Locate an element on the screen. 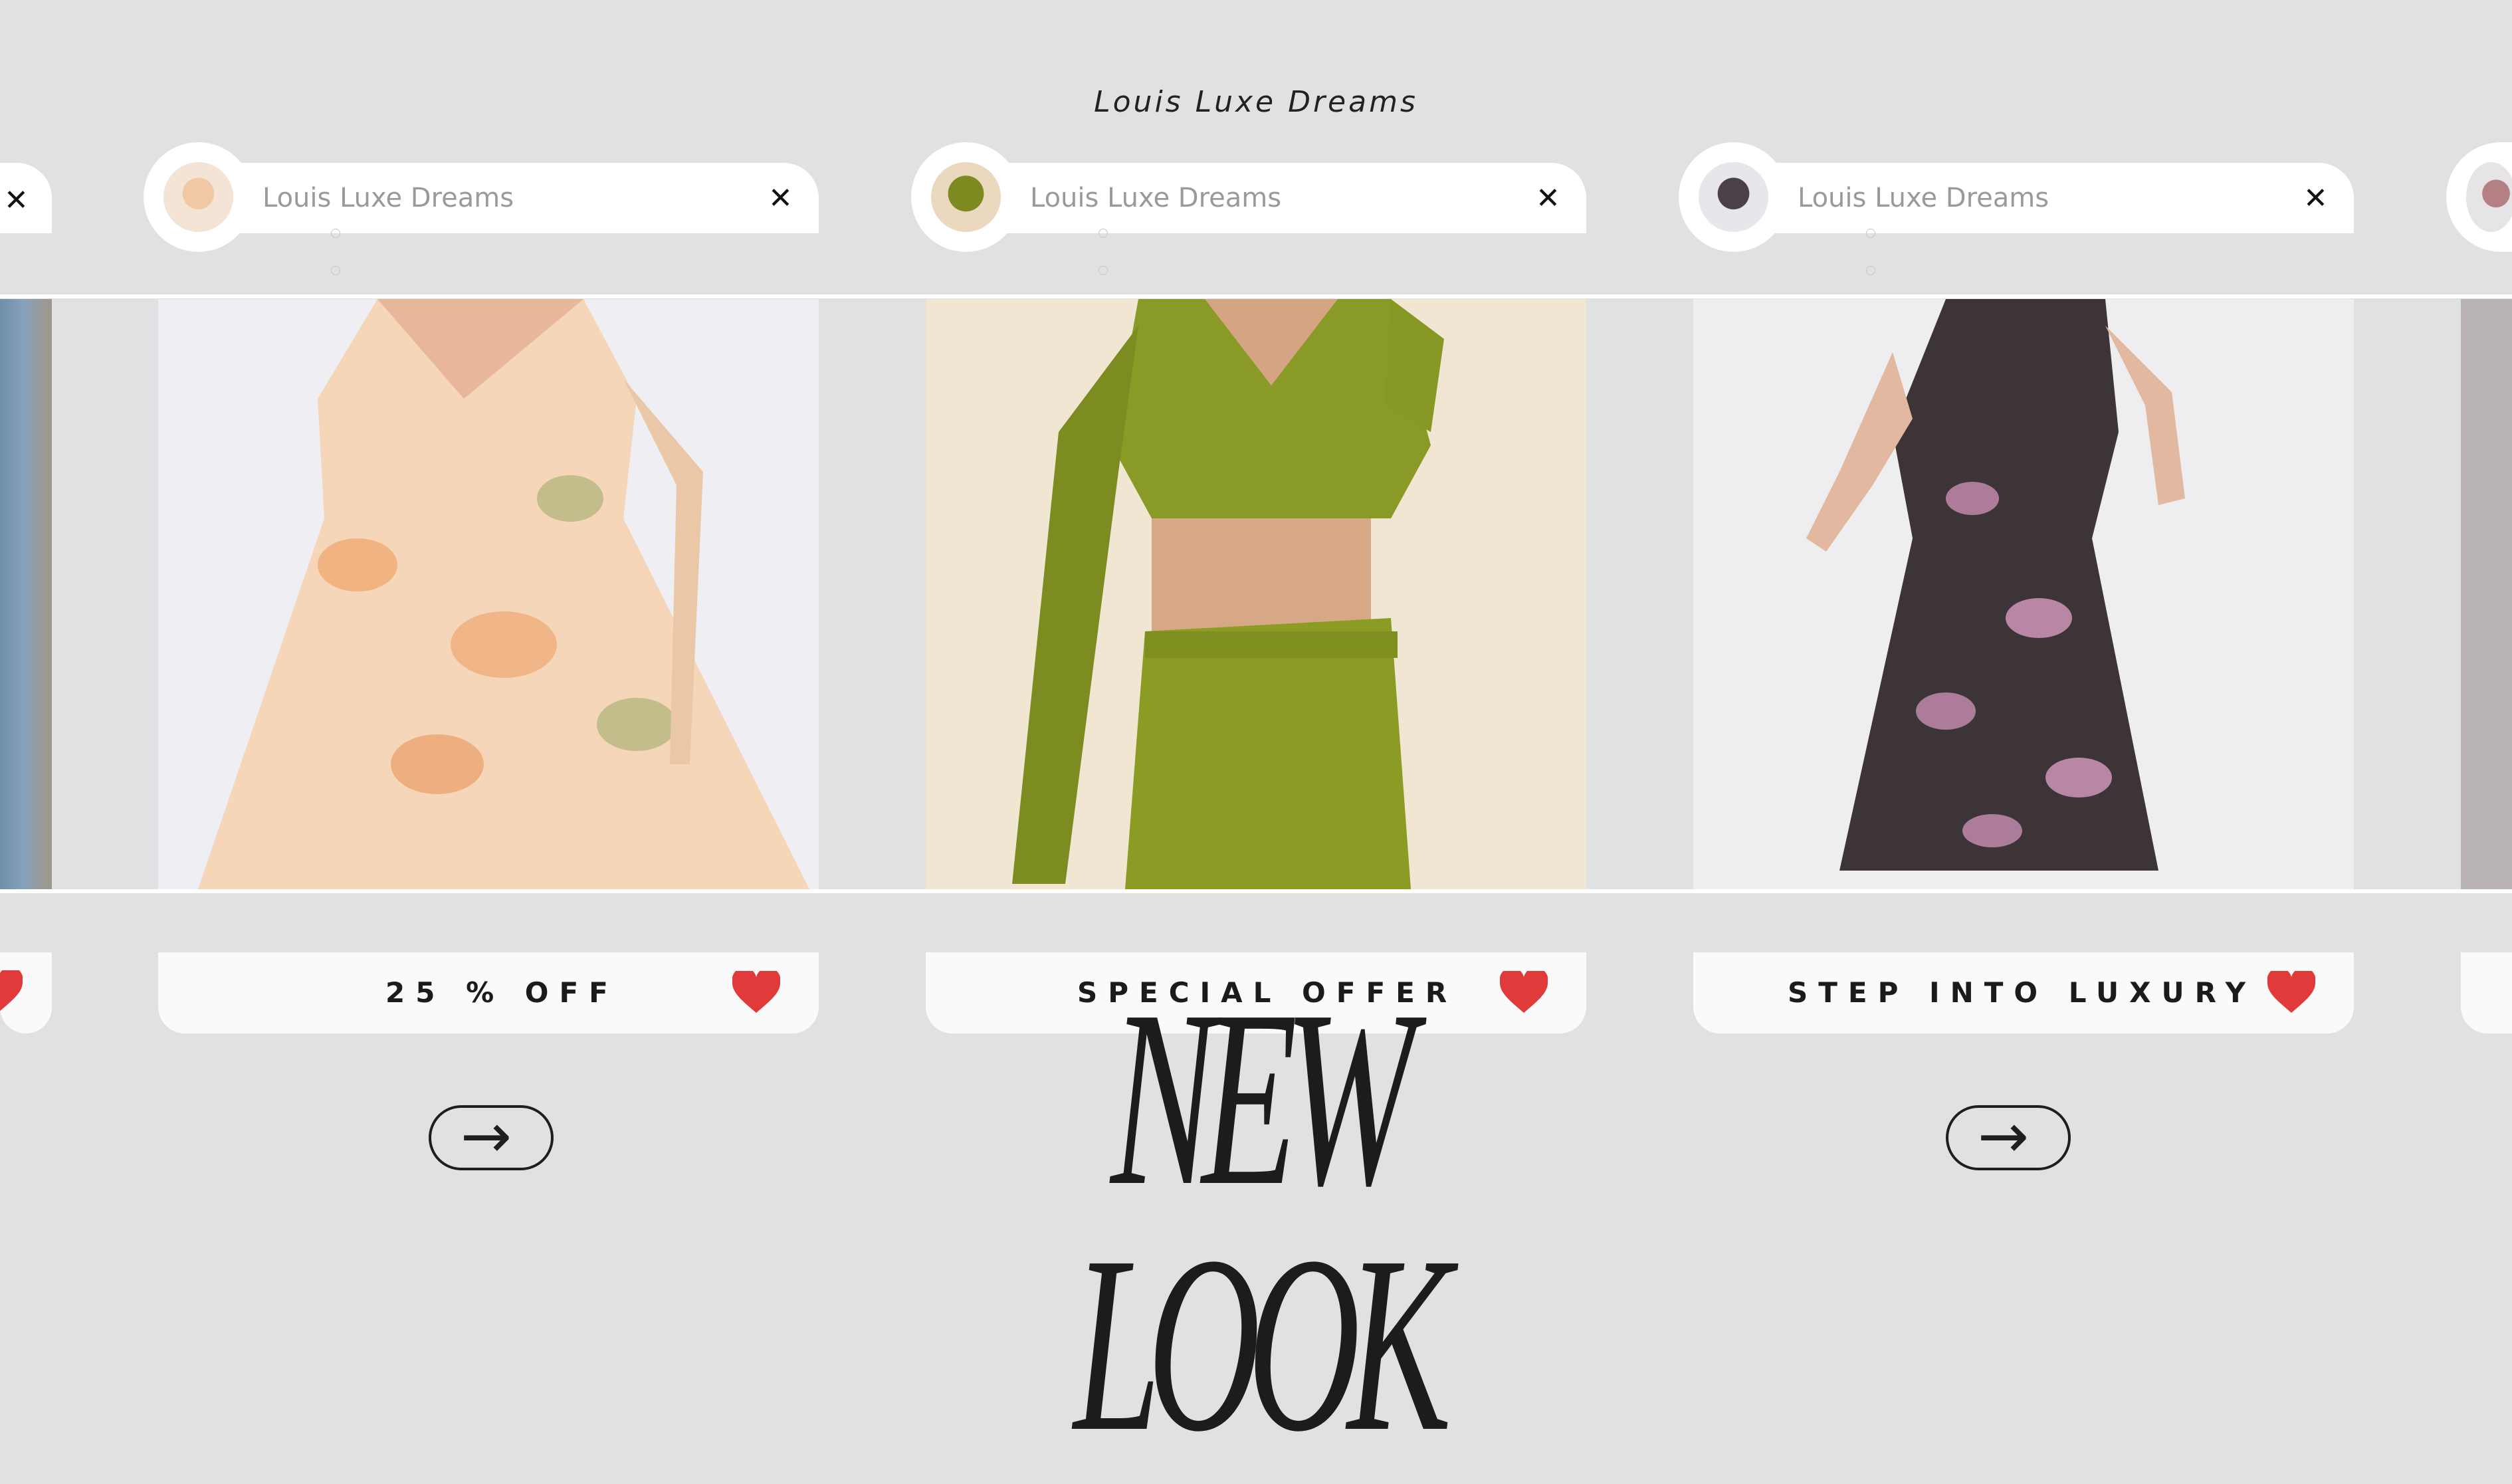 Image resolution: width=2512 pixels, height=1484 pixels. promo-badge: 25 % OFF is located at coordinates (488, 993).